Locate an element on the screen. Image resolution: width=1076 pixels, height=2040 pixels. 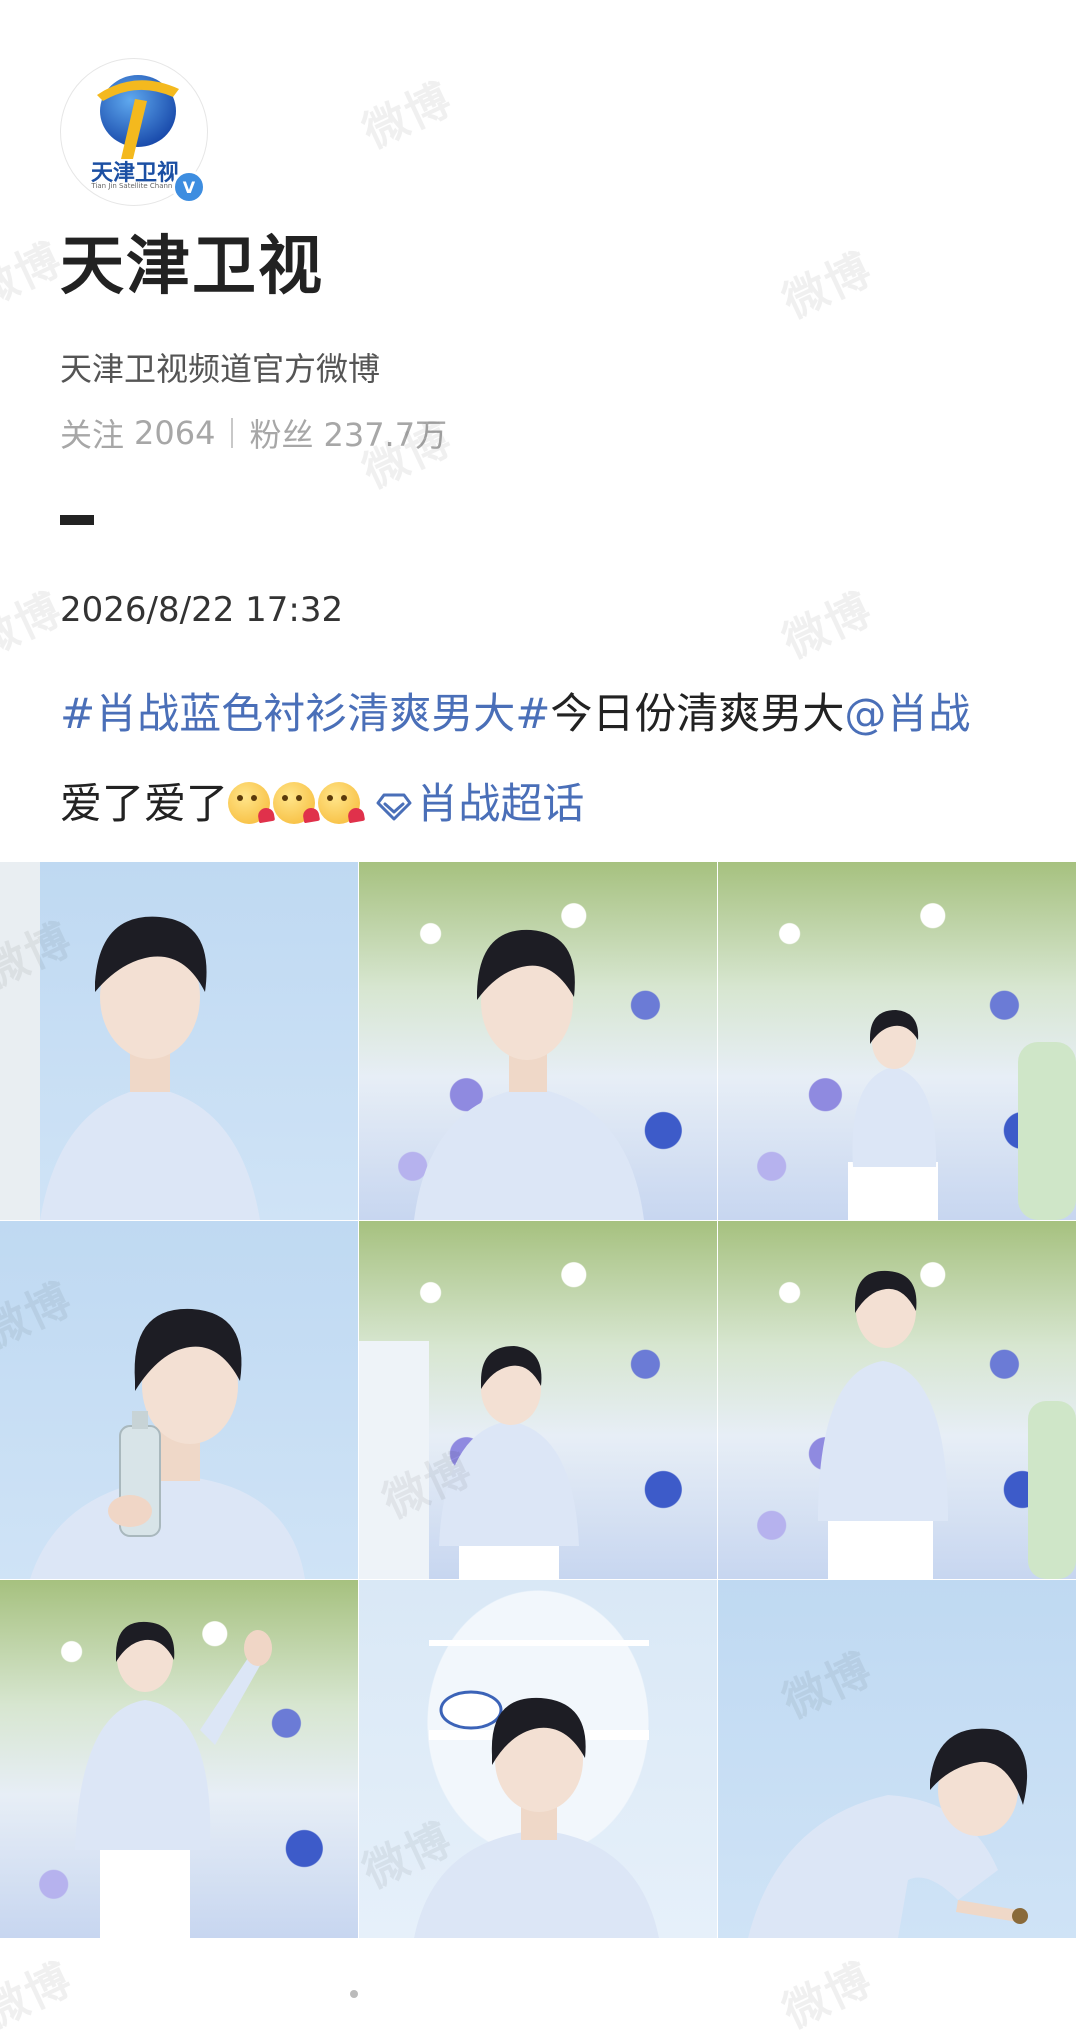
section-divider is located at coordinates (77, 520).